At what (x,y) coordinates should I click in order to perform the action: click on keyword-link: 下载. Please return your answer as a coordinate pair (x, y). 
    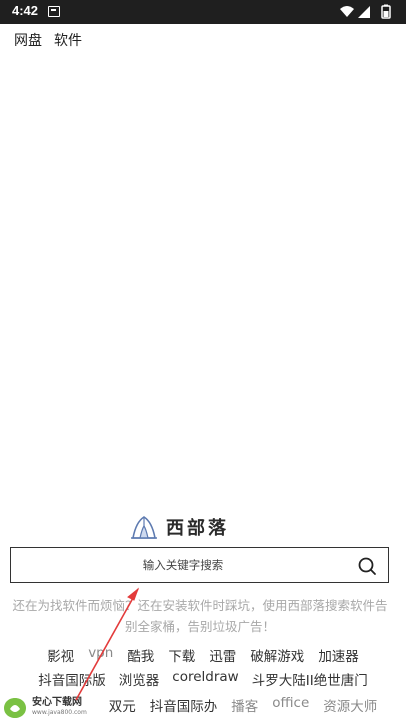
    Looking at the image, I should click on (181, 655).